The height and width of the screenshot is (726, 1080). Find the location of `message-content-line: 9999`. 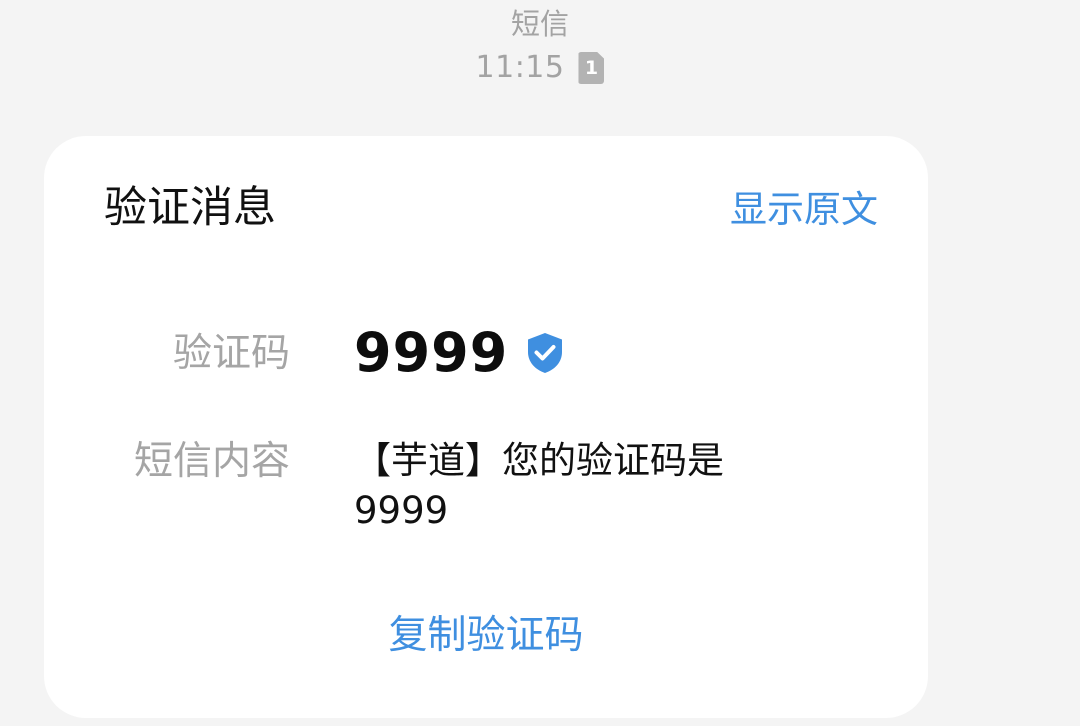

message-content-line: 9999 is located at coordinates (401, 510).